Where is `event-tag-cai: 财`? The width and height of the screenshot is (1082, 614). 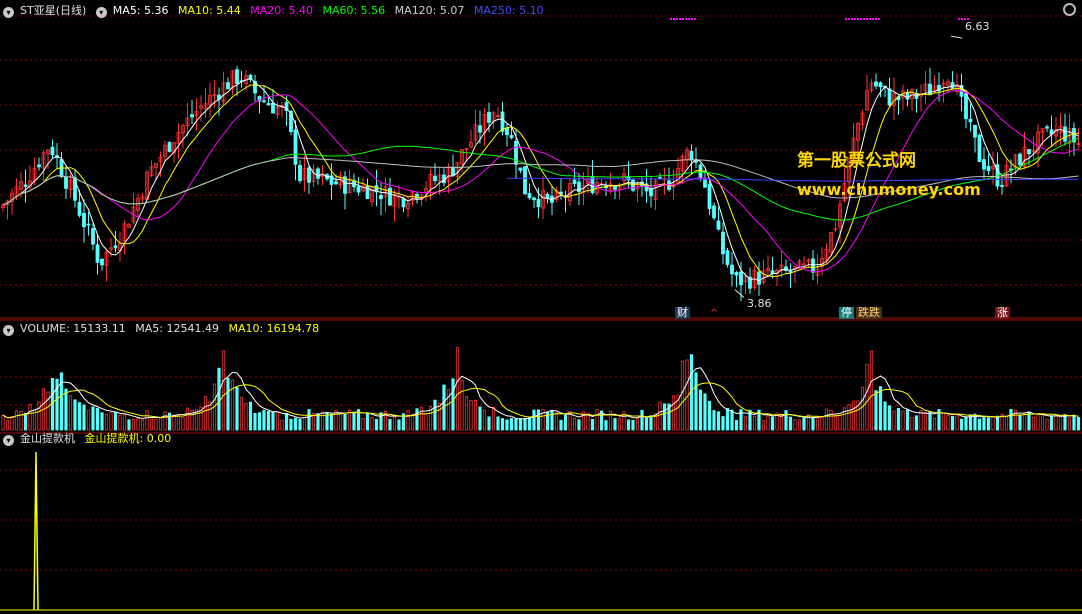
event-tag-cai: 财 is located at coordinates (682, 313).